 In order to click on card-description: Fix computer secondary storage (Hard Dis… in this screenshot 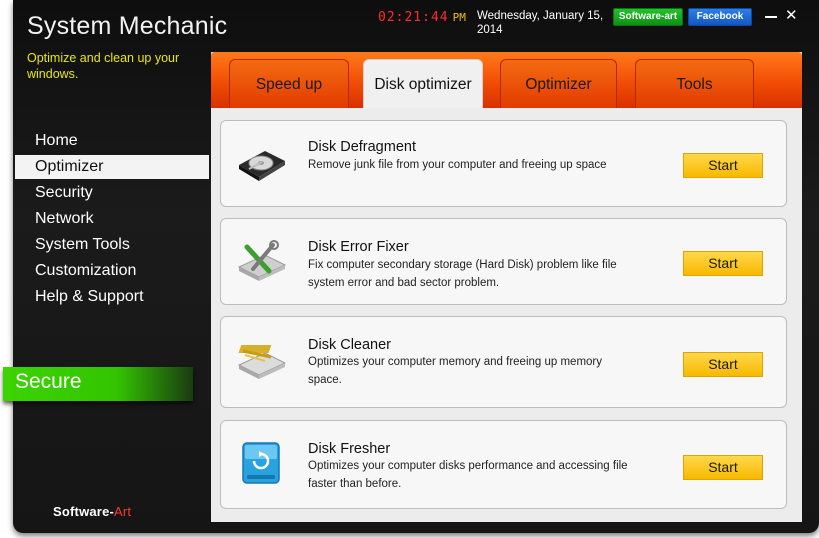, I will do `click(462, 274)`.